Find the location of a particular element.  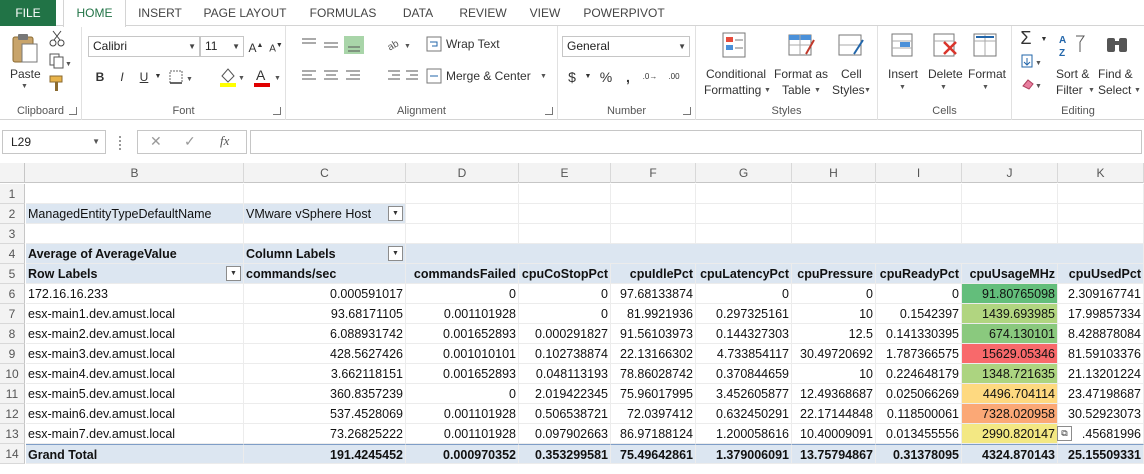

grand-total-label: Grand Total is located at coordinates (135, 454).